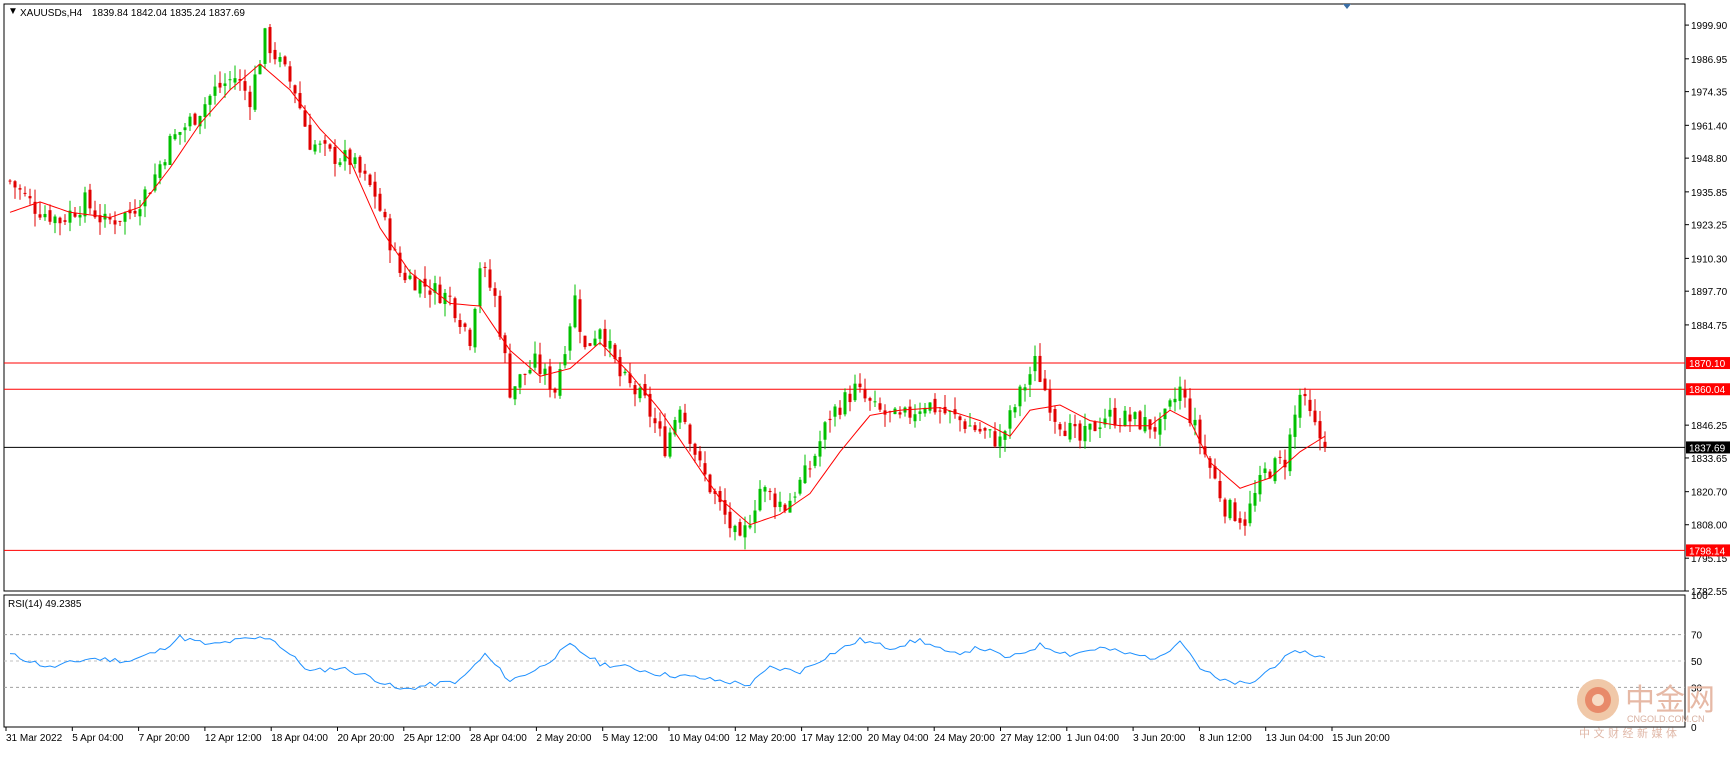 The image size is (1733, 757). Describe the element at coordinates (1709, 93) in the screenshot. I see `price-tick-label: 1974.35` at that location.